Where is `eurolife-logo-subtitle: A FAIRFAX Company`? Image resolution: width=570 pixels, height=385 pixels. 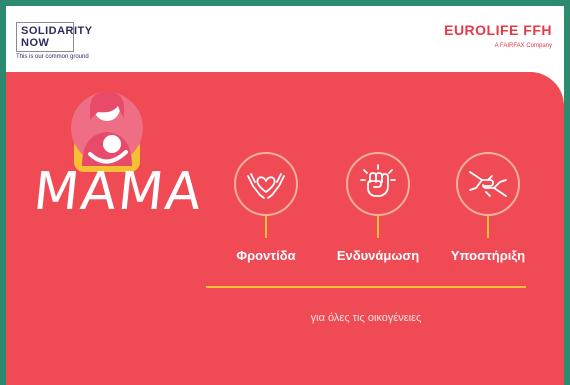 eurolife-logo-subtitle: A FAIRFAX Company is located at coordinates (523, 46).